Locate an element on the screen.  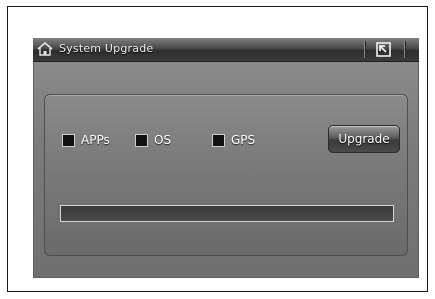
gps-label: GPS is located at coordinates (243, 140).